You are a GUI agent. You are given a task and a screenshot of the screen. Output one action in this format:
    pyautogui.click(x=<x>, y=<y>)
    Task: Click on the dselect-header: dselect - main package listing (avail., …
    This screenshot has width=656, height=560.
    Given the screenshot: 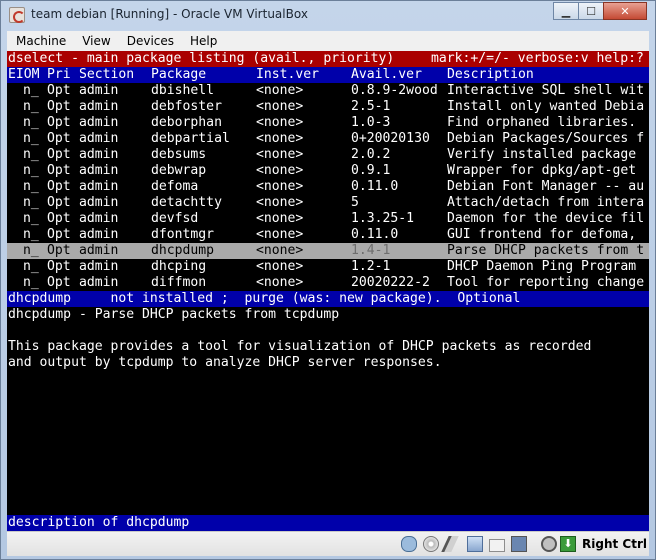 What is the action you would take?
    pyautogui.click(x=328, y=59)
    